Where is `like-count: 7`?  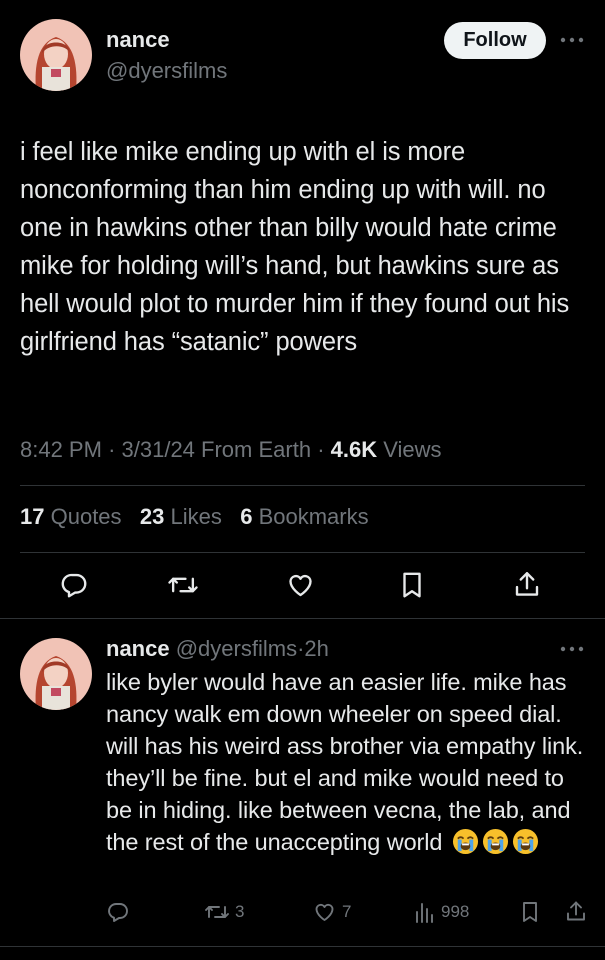 like-count: 7 is located at coordinates (347, 911).